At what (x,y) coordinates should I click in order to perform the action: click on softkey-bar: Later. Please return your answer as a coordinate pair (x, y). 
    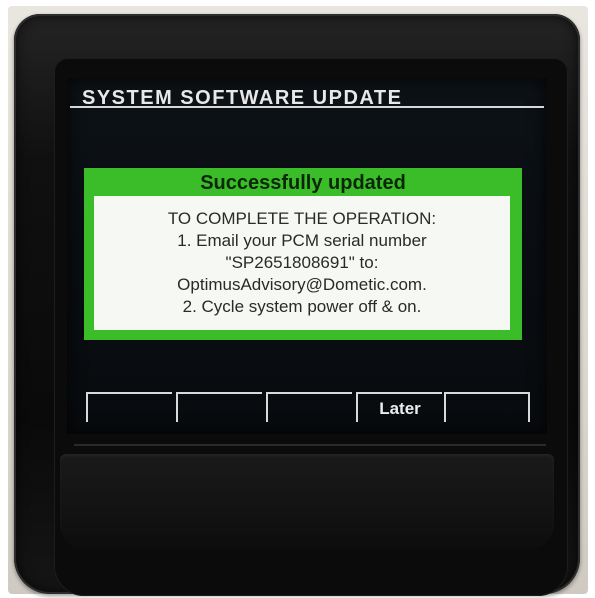
    Looking at the image, I should click on (310, 408).